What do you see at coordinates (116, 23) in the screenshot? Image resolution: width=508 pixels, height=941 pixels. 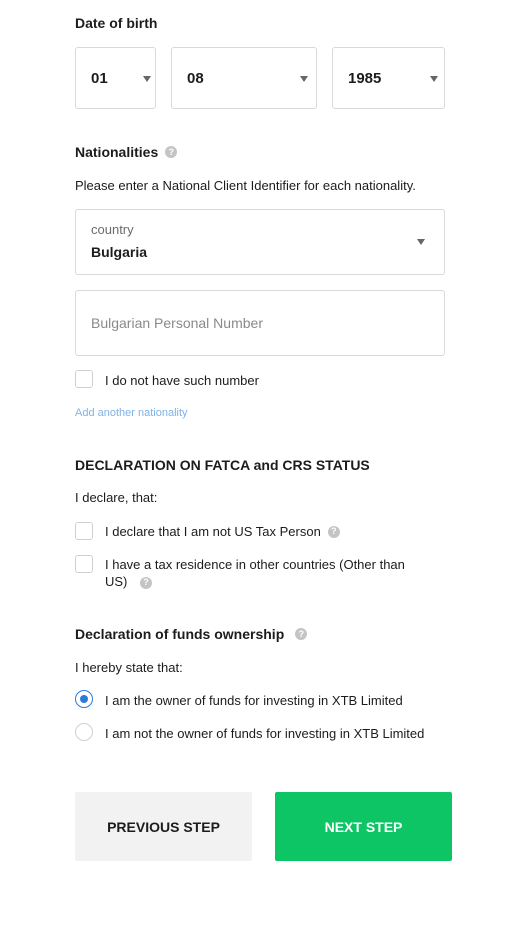 I see `dob-label: Date of birth` at bounding box center [116, 23].